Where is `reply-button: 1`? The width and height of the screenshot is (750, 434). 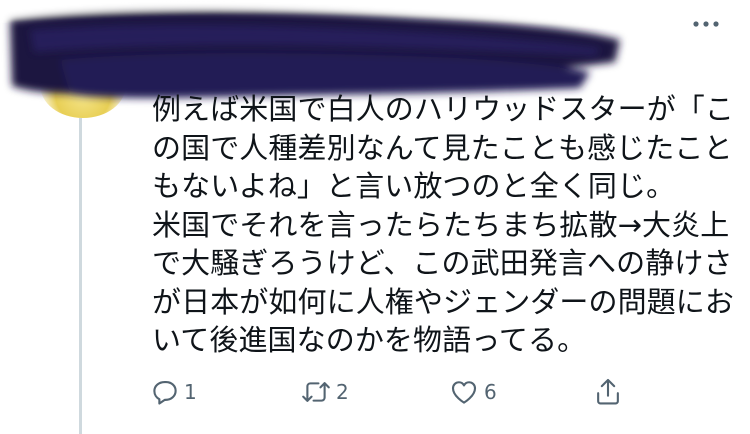 reply-button: 1 is located at coordinates (173, 392).